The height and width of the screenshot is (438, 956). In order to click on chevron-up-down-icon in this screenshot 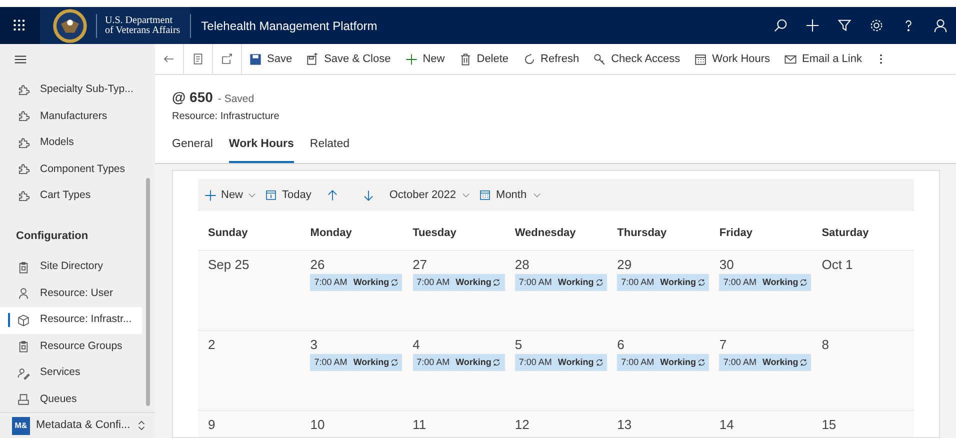, I will do `click(142, 425)`.